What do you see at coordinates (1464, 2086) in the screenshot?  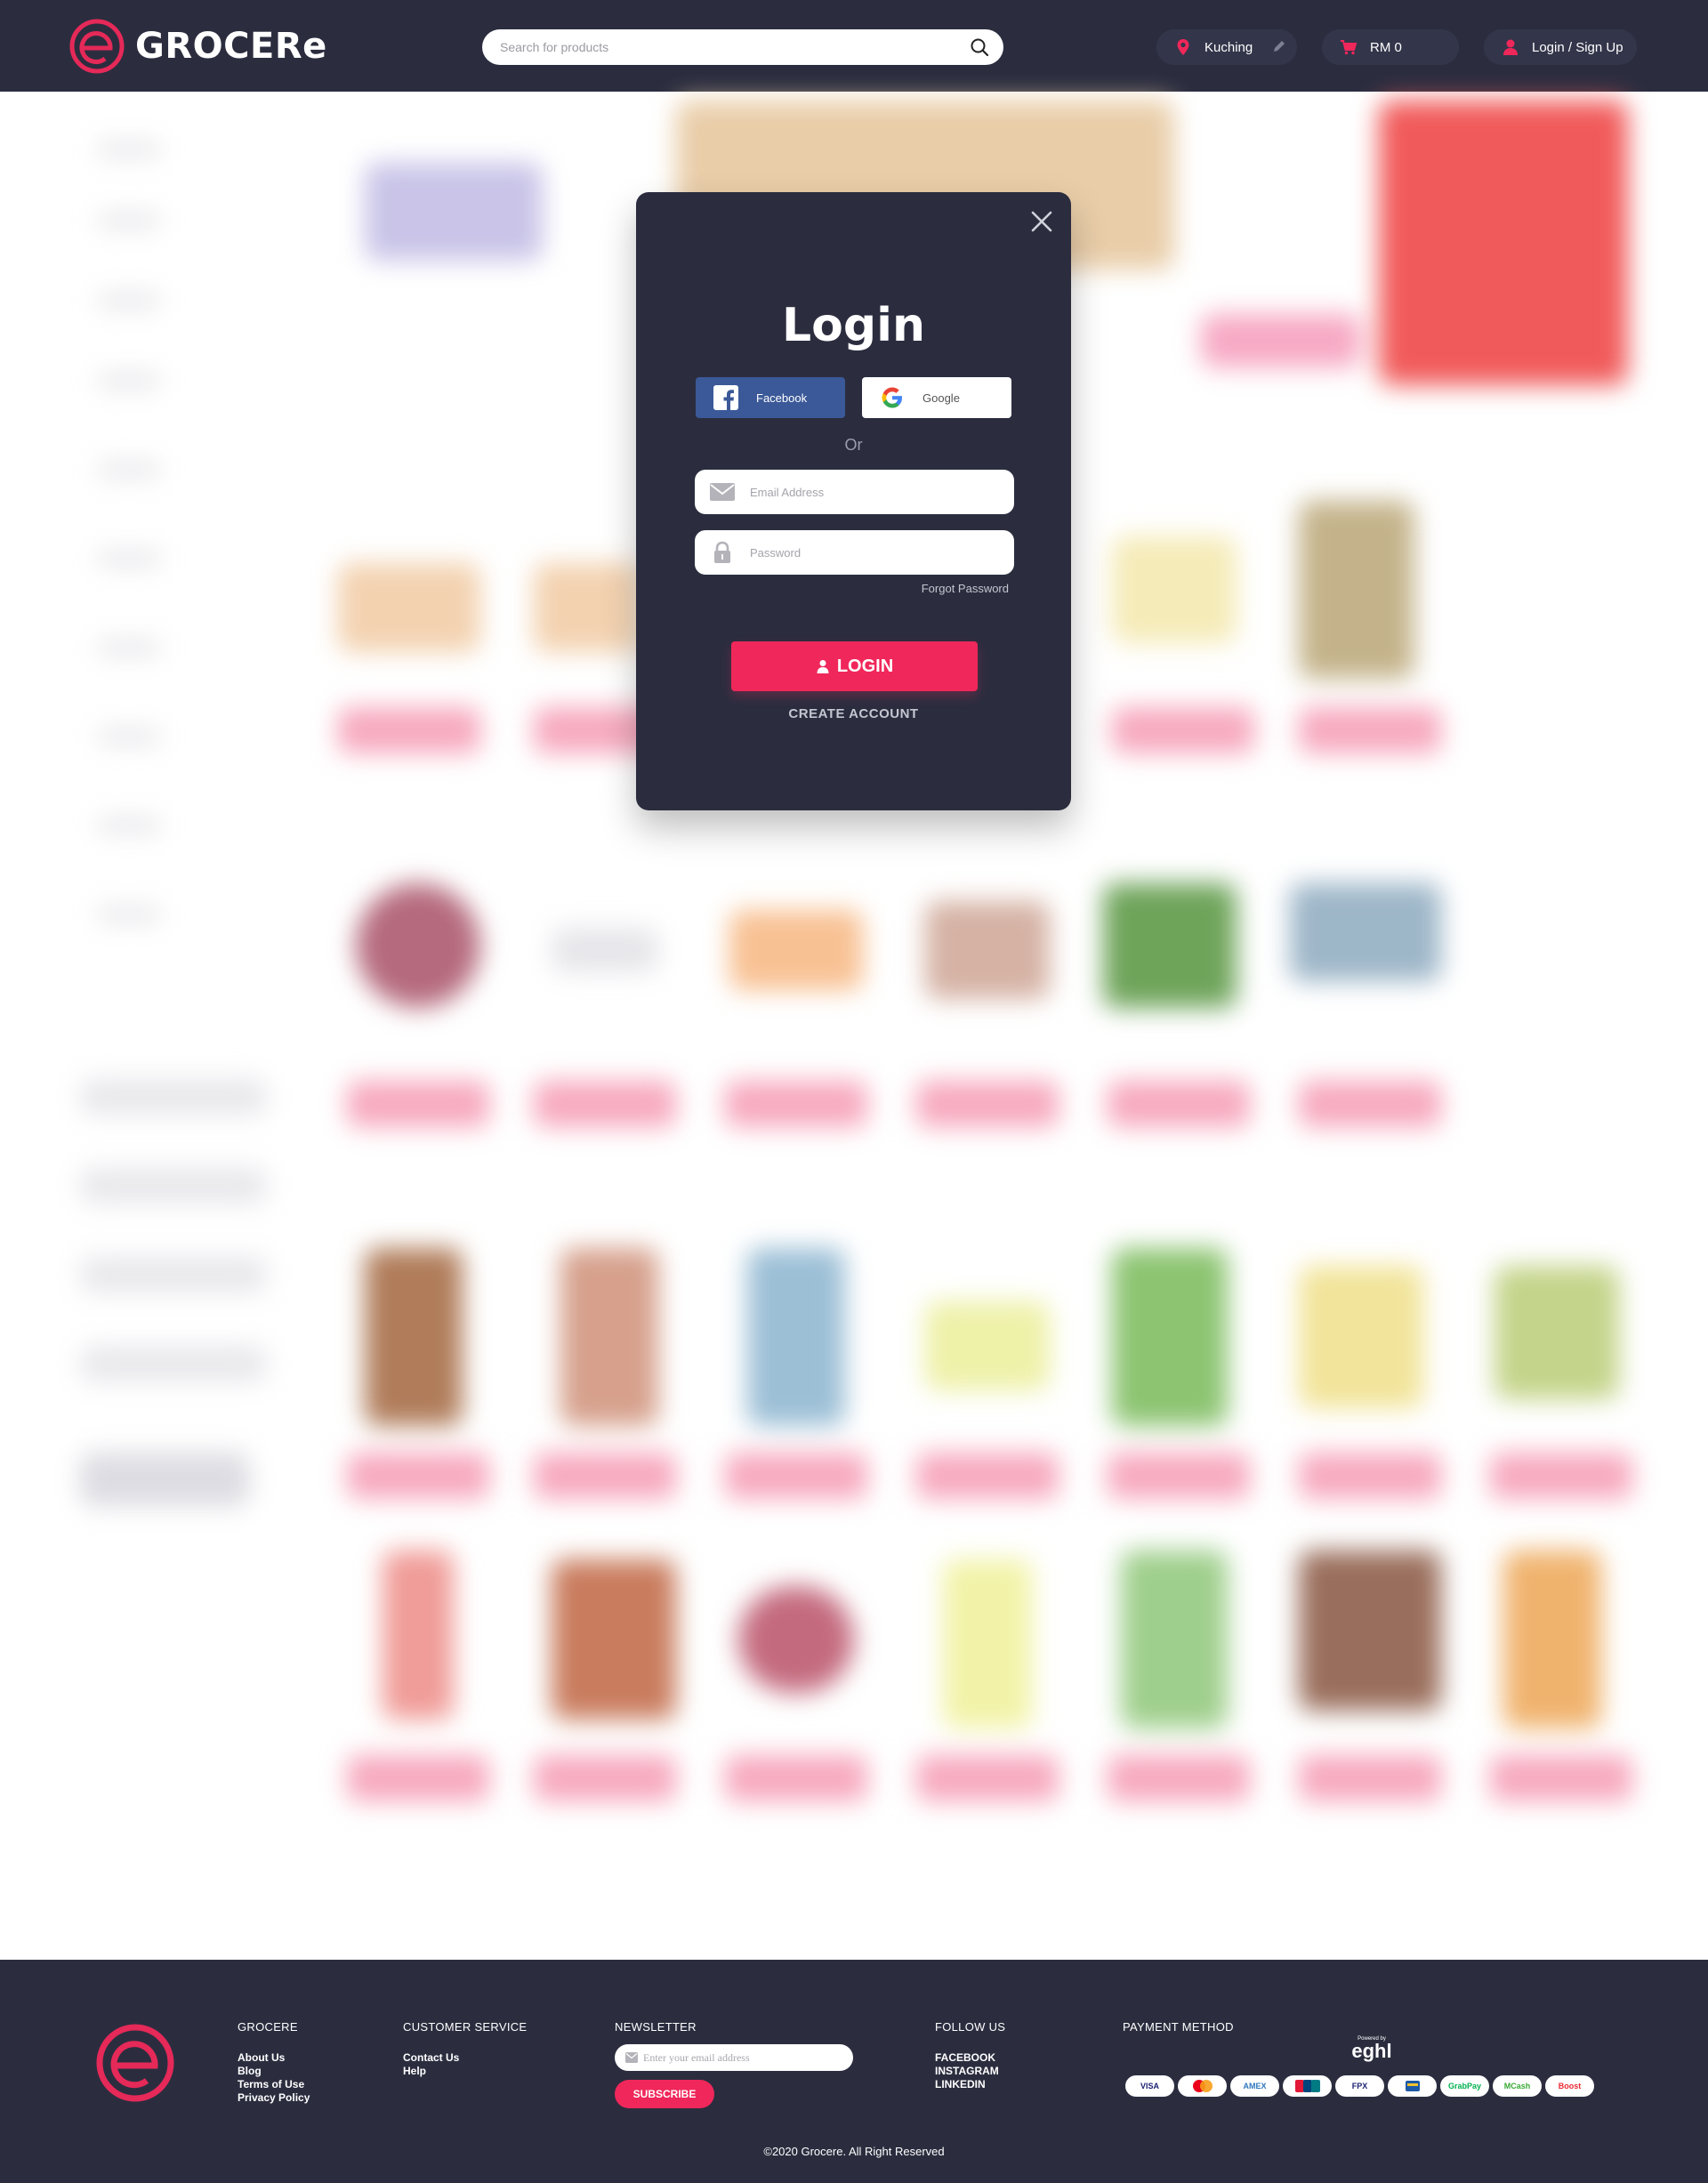 I see `grabpay-badge: GrabPay` at bounding box center [1464, 2086].